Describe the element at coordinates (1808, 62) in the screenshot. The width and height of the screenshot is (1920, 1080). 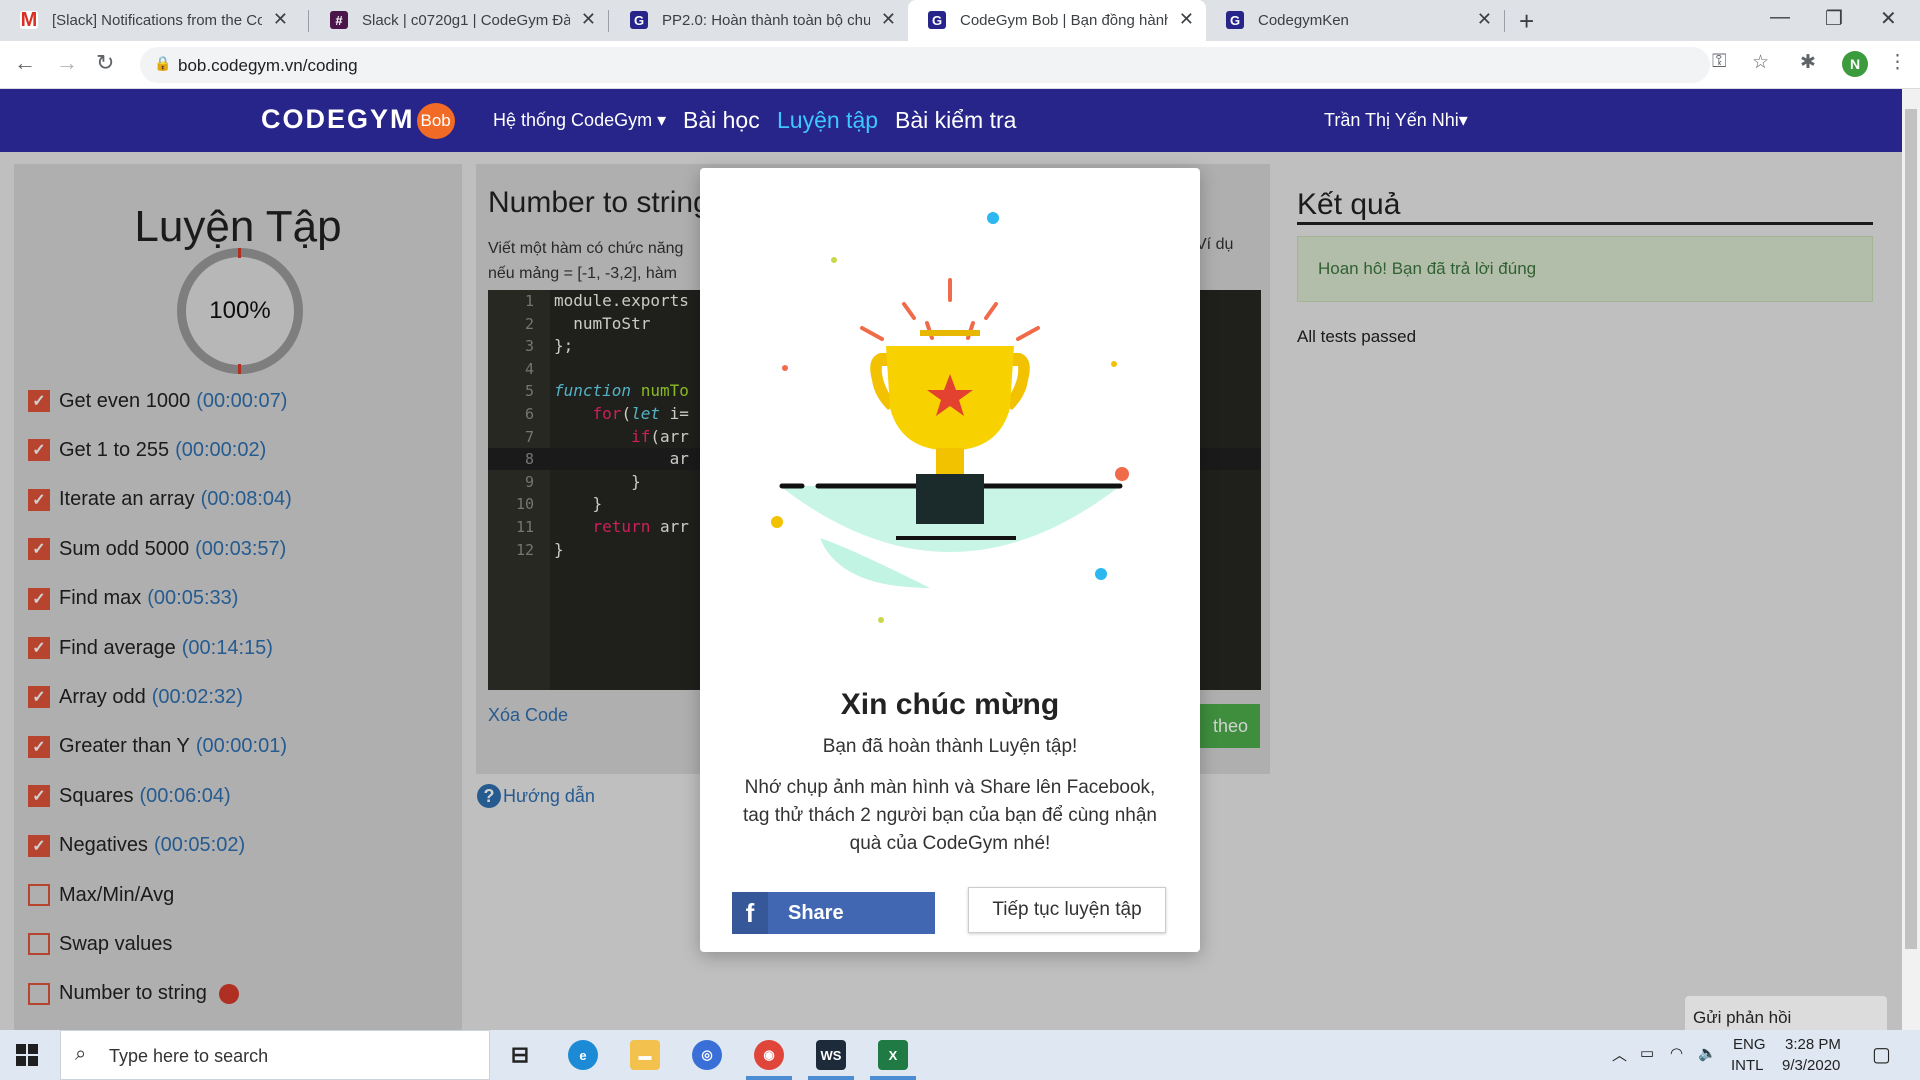
I see `extensions-icon: ✱` at that location.